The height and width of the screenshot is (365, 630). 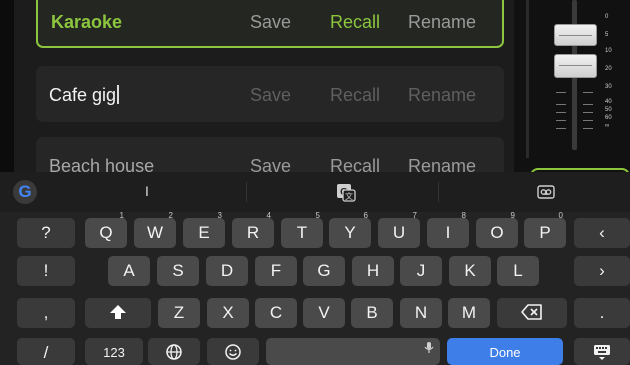 What do you see at coordinates (102, 164) in the screenshot?
I see `scene-name: Beach house` at bounding box center [102, 164].